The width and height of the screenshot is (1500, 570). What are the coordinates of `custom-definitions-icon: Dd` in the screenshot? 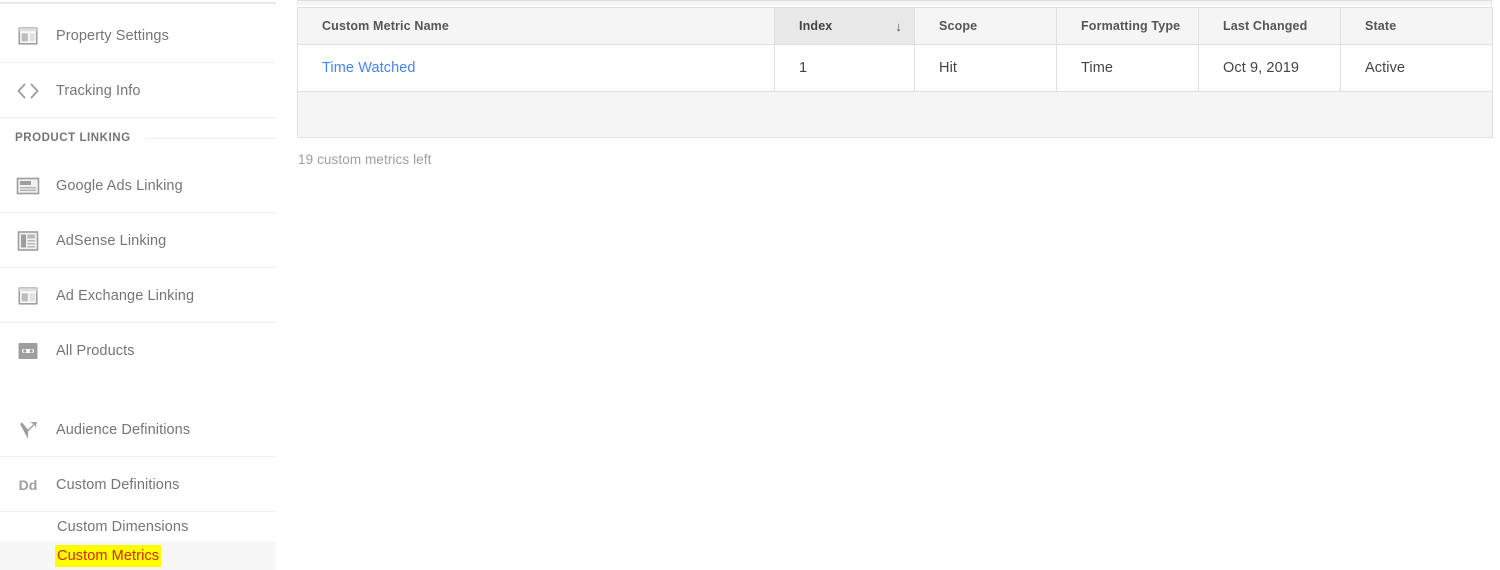 It's located at (28, 485).